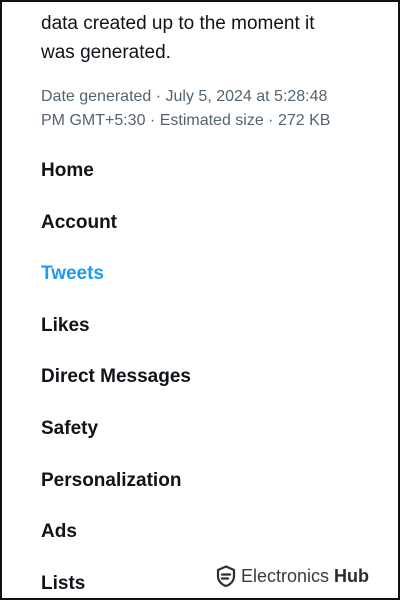 The image size is (400, 600). Describe the element at coordinates (285, 575) in the screenshot. I see `watermark-brand: Electronics` at that location.